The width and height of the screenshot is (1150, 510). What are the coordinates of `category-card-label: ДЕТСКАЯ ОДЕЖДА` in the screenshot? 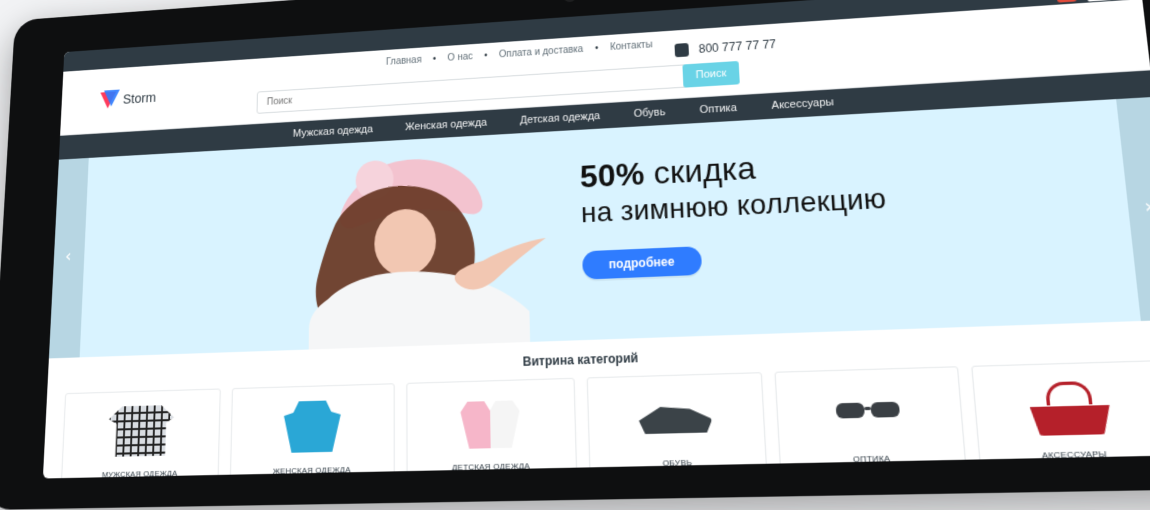 It's located at (491, 466).